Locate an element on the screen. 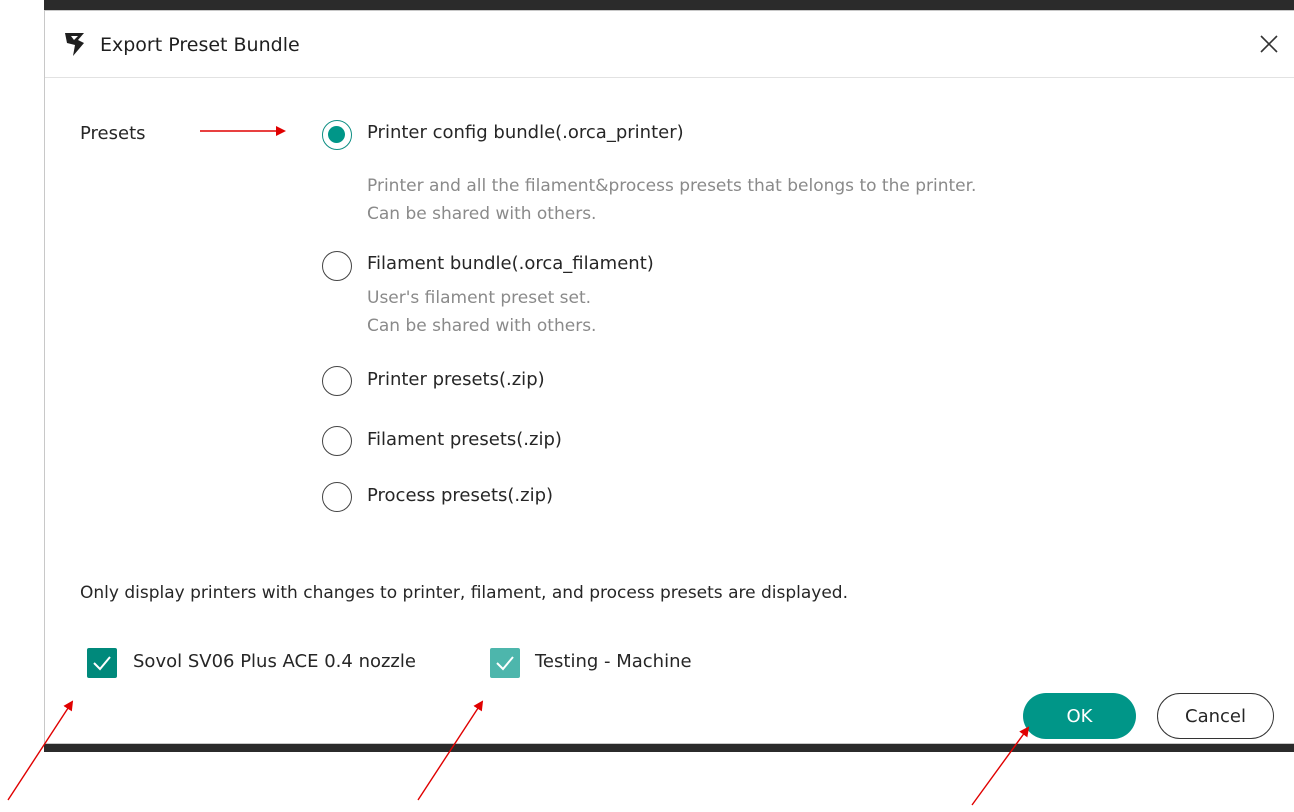 The image size is (1294, 812). option-desc-filament-bundle-line2: Can be shared with others. is located at coordinates (482, 326).